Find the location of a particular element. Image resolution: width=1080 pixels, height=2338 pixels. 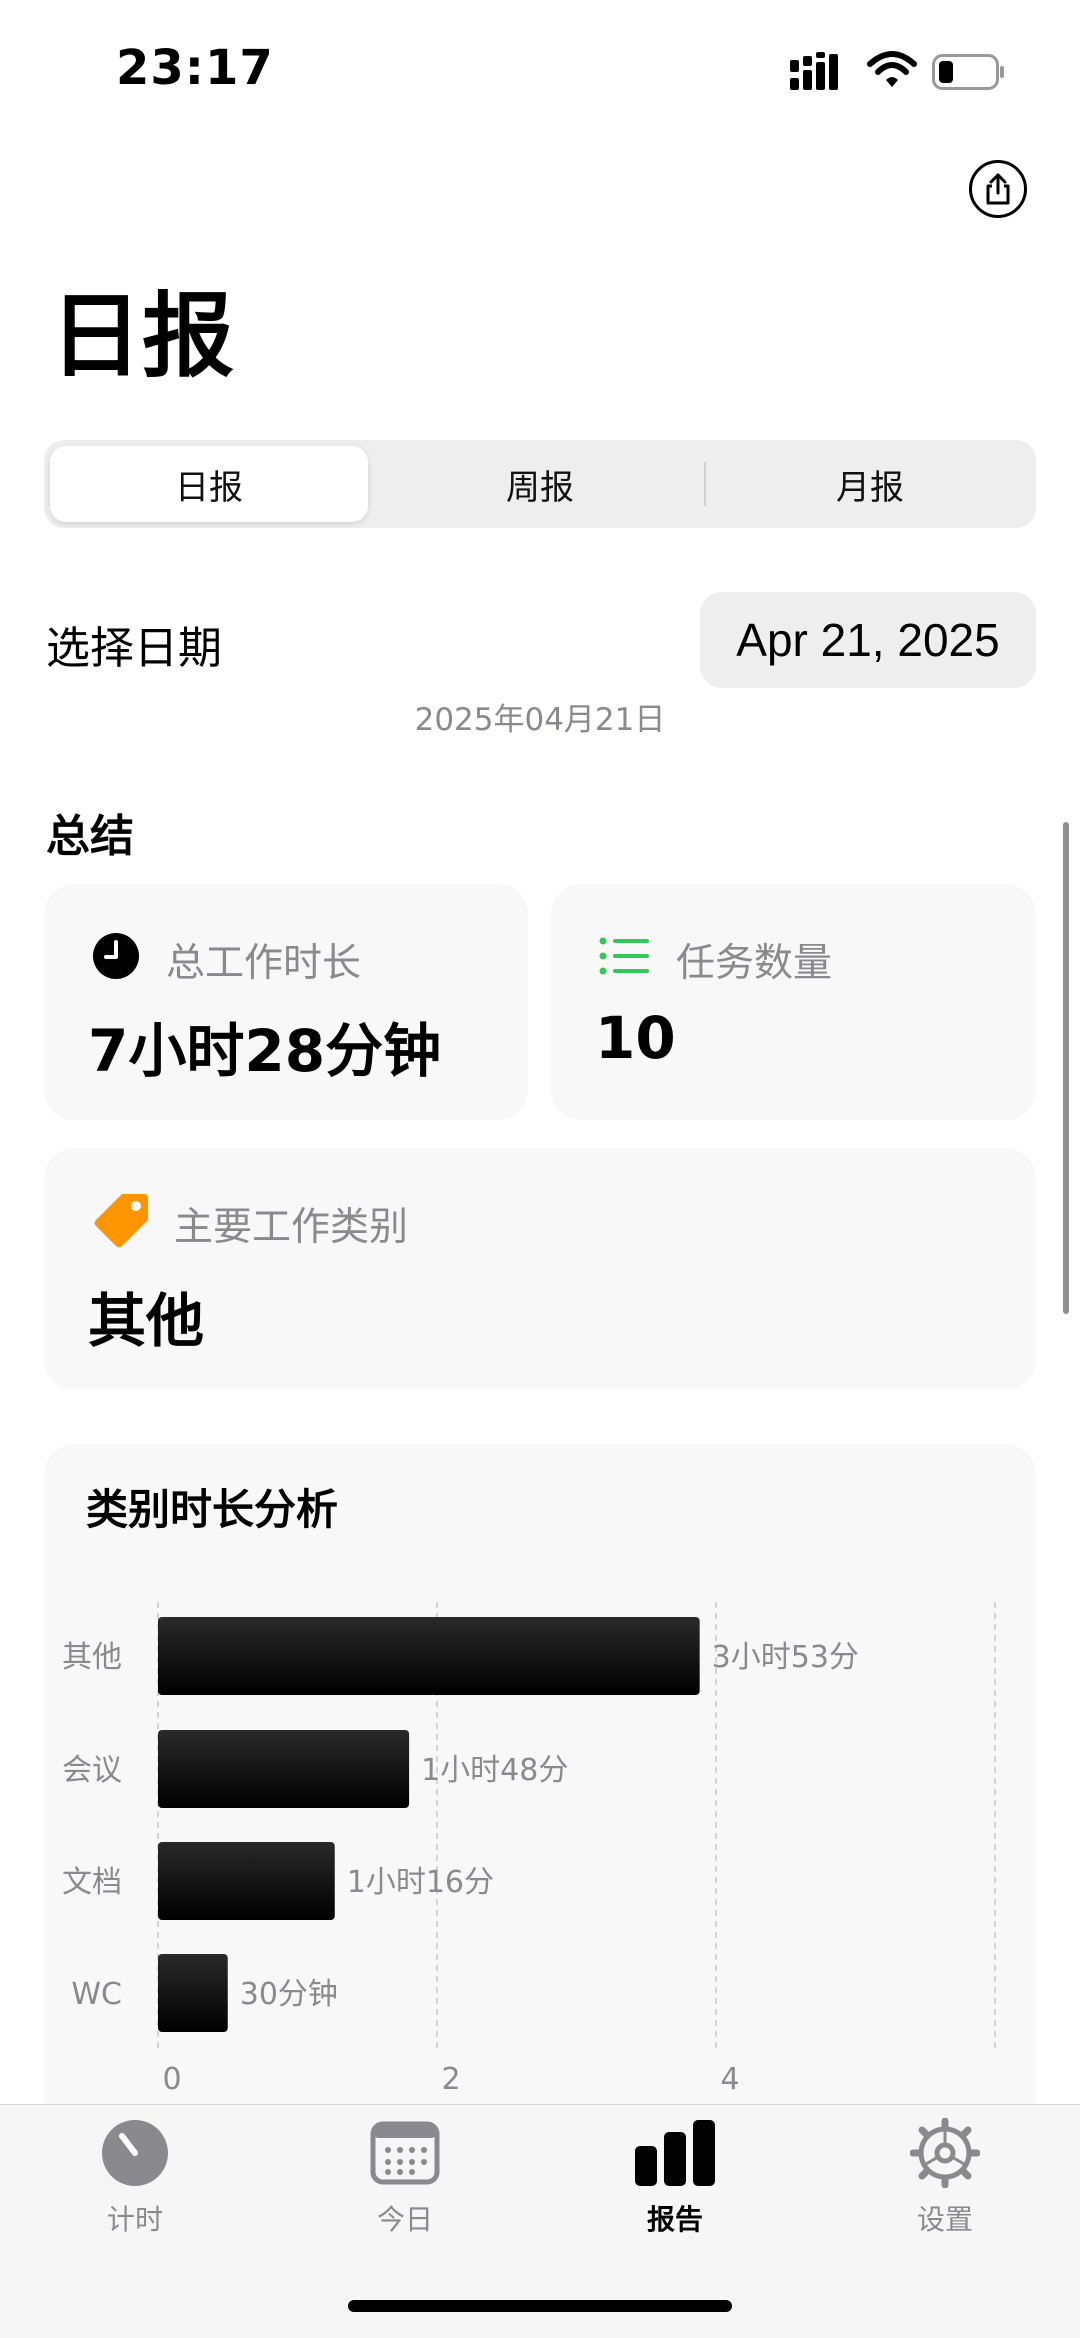

x-tick-label: 0 is located at coordinates (171, 2079).